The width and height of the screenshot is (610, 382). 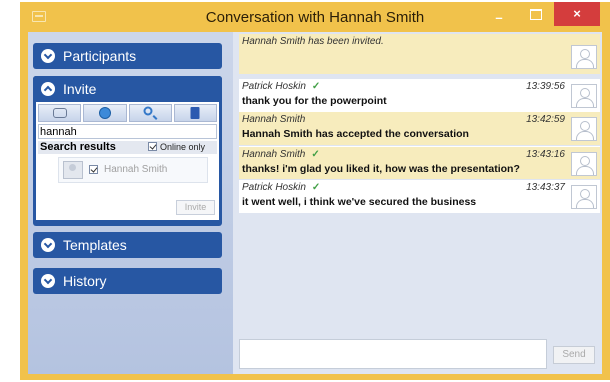 I want to click on result-checkbox, so click(x=93, y=169).